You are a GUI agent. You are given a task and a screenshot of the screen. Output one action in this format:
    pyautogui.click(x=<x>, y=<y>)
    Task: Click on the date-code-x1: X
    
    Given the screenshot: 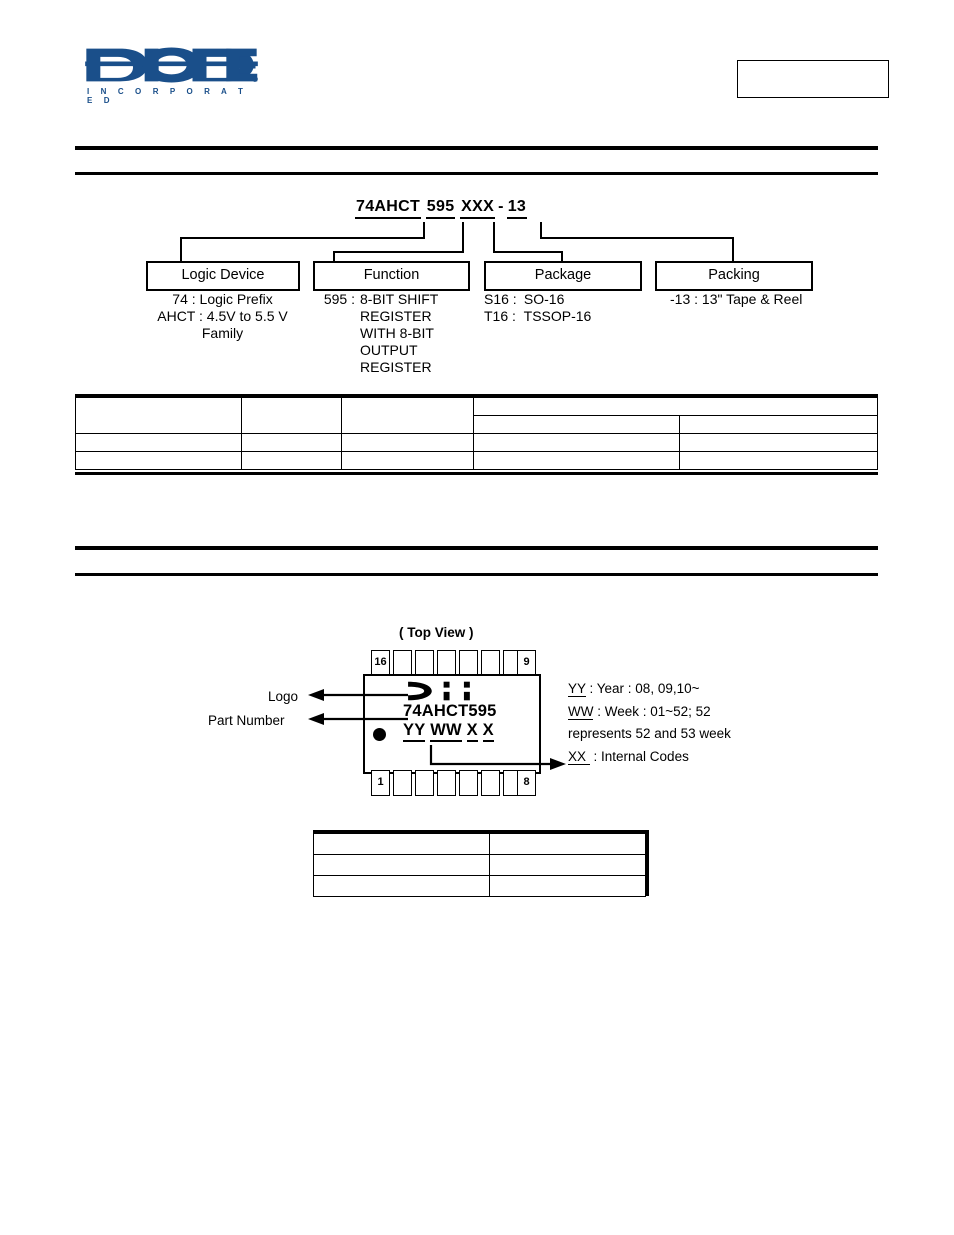 What is the action you would take?
    pyautogui.click(x=472, y=731)
    